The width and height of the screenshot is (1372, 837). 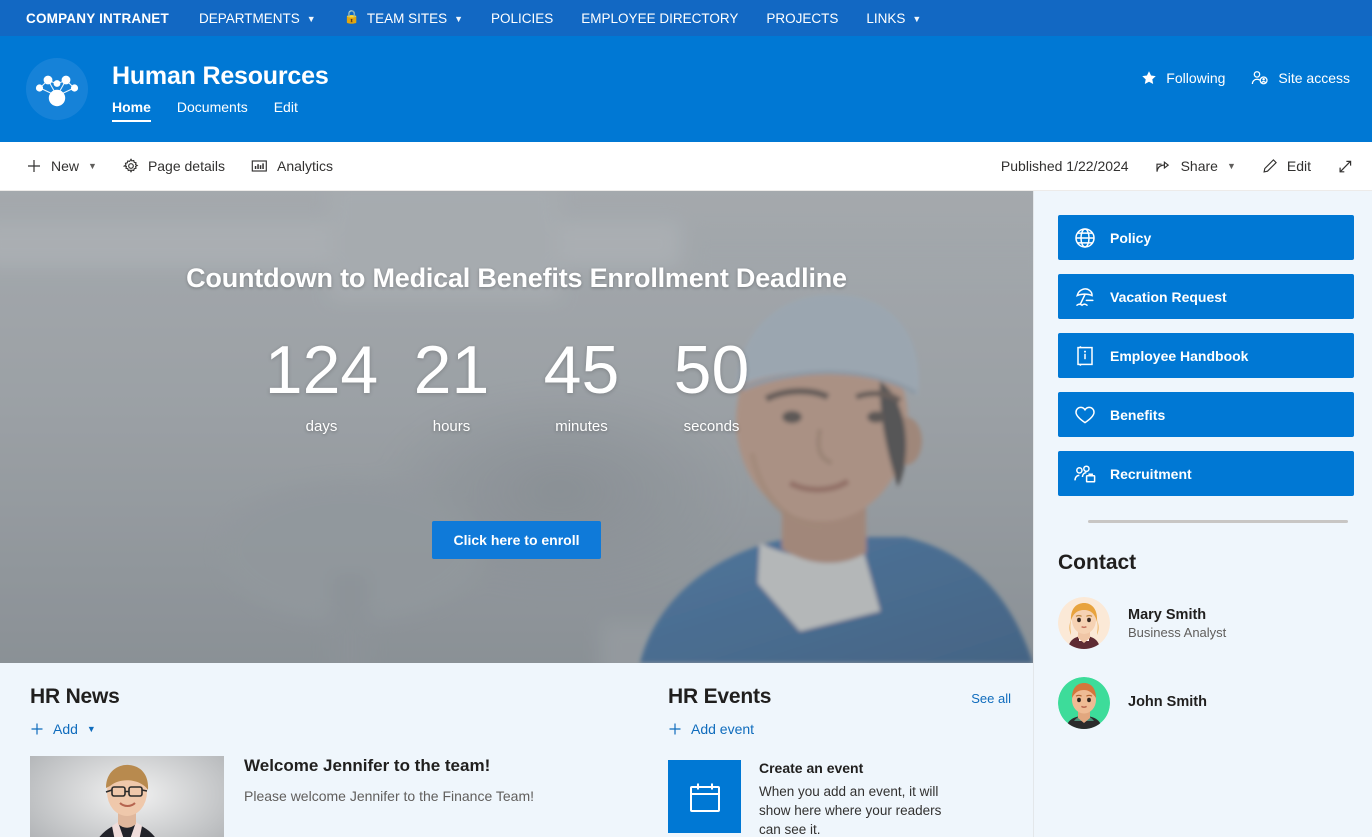 I want to click on globe-icon, so click(x=1085, y=237).